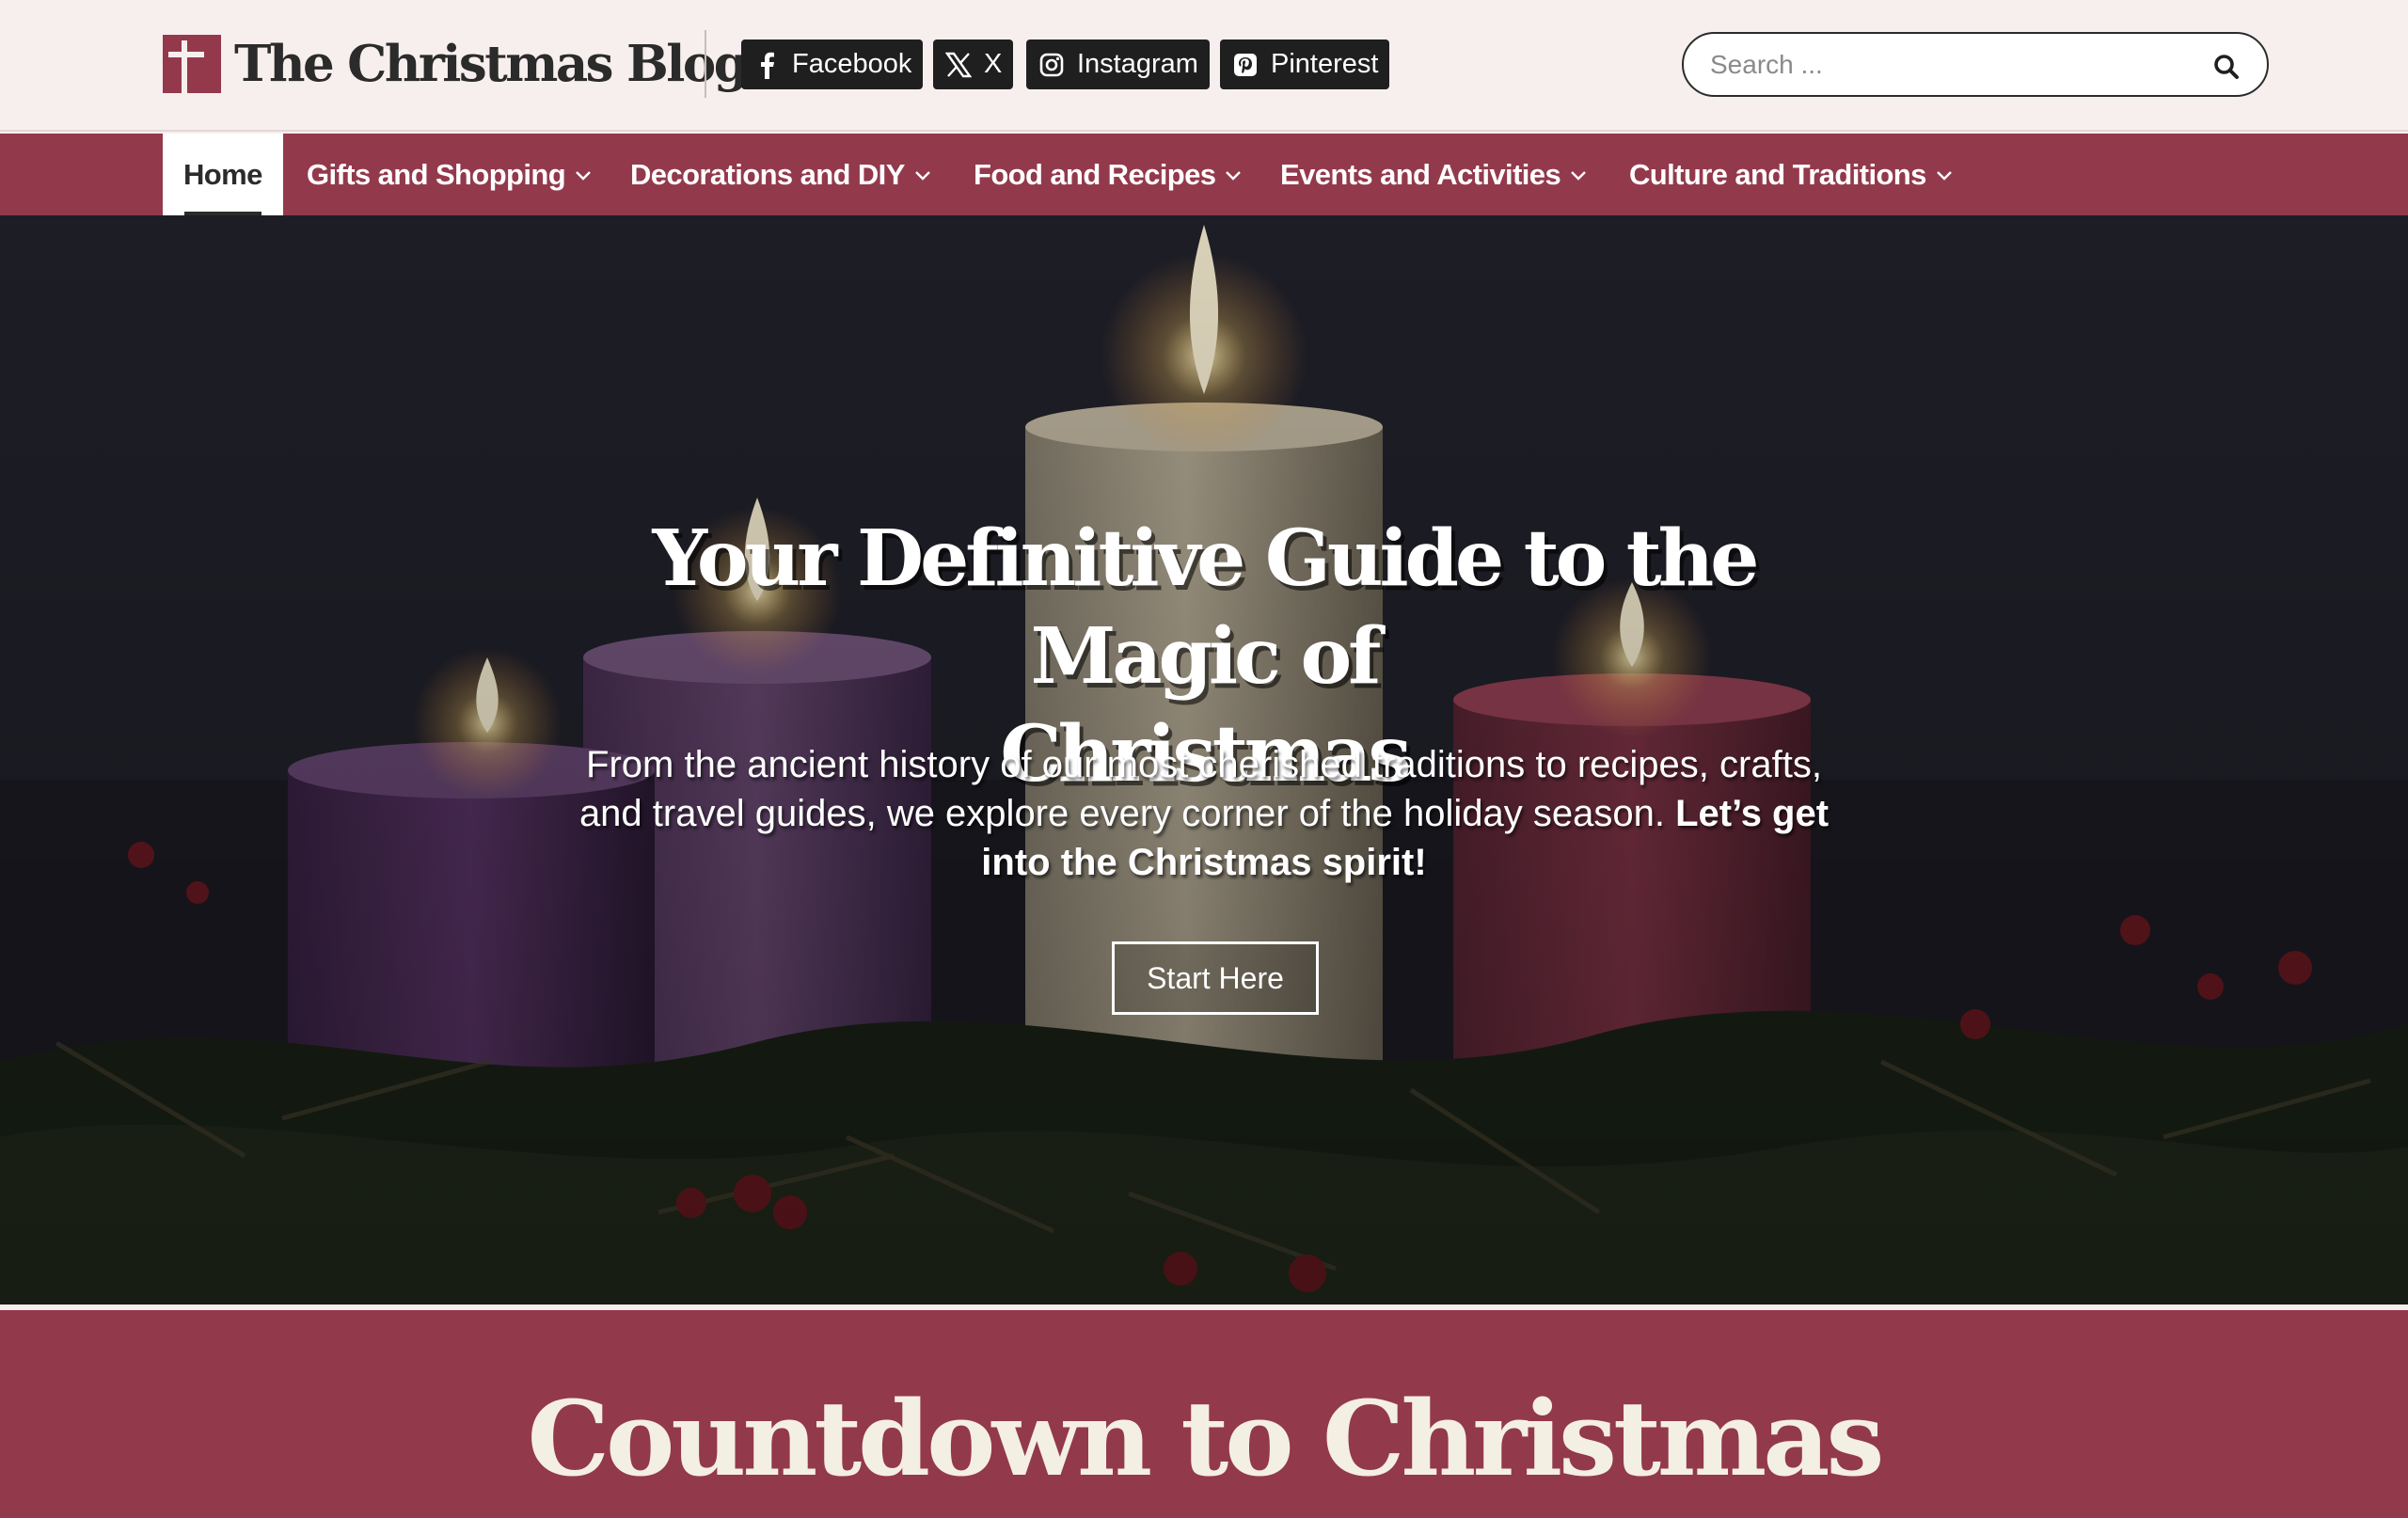 The image size is (2408, 1518). Describe the element at coordinates (192, 64) in the screenshot. I see `cross-logo-icon` at that location.